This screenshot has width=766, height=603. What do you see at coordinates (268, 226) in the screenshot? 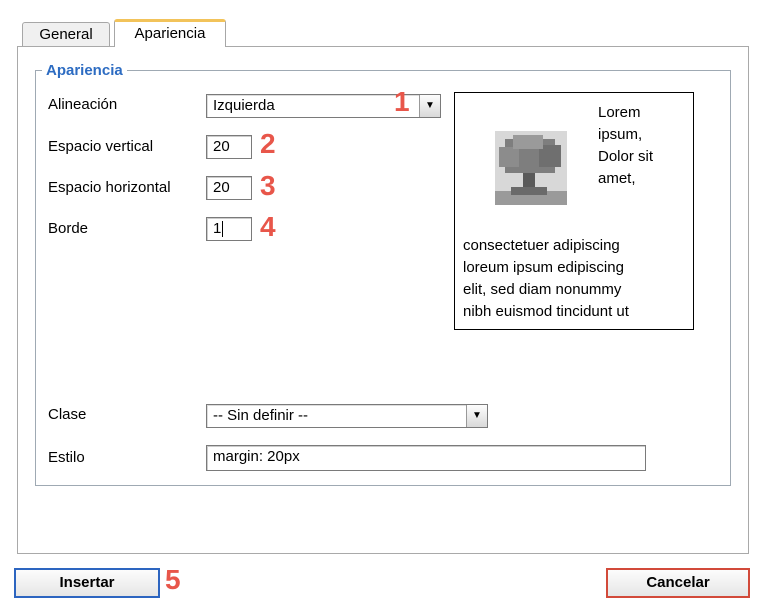
I see `marker-4: 4` at bounding box center [268, 226].